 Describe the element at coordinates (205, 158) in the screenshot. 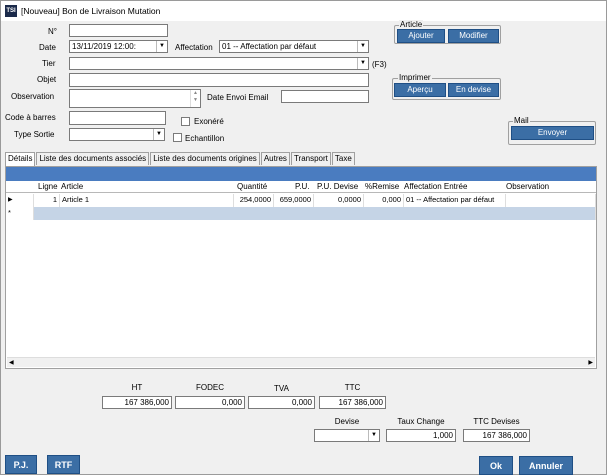

I see `tab-documents-origines: Liste des documents origines` at that location.